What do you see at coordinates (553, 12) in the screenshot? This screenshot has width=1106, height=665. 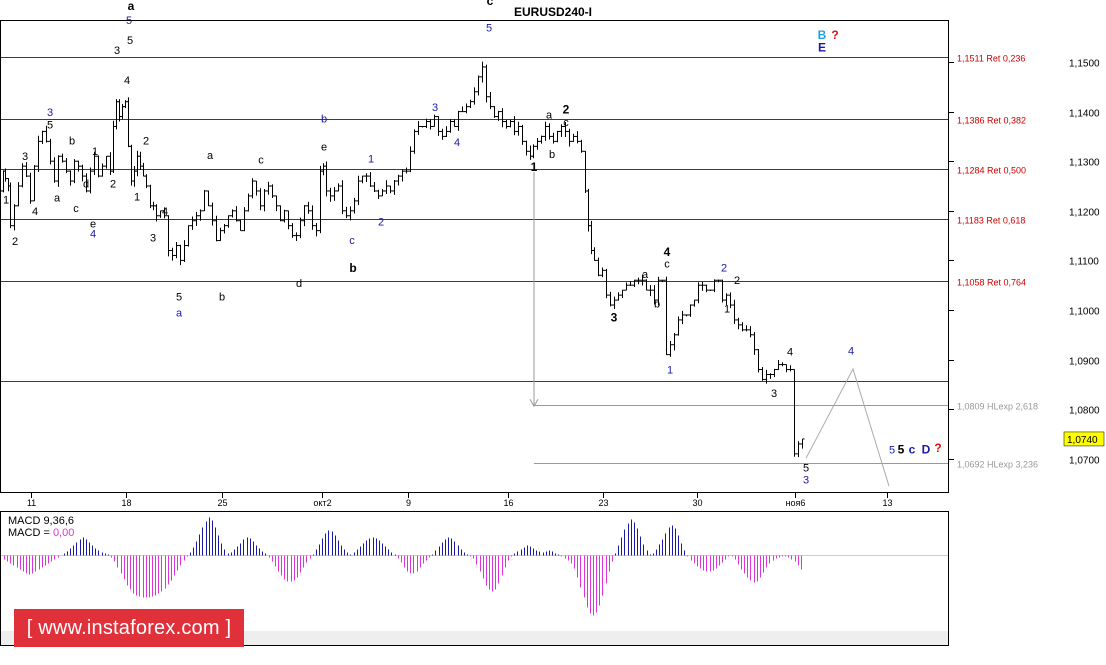 I see `chart-title: EURUSD240-I` at bounding box center [553, 12].